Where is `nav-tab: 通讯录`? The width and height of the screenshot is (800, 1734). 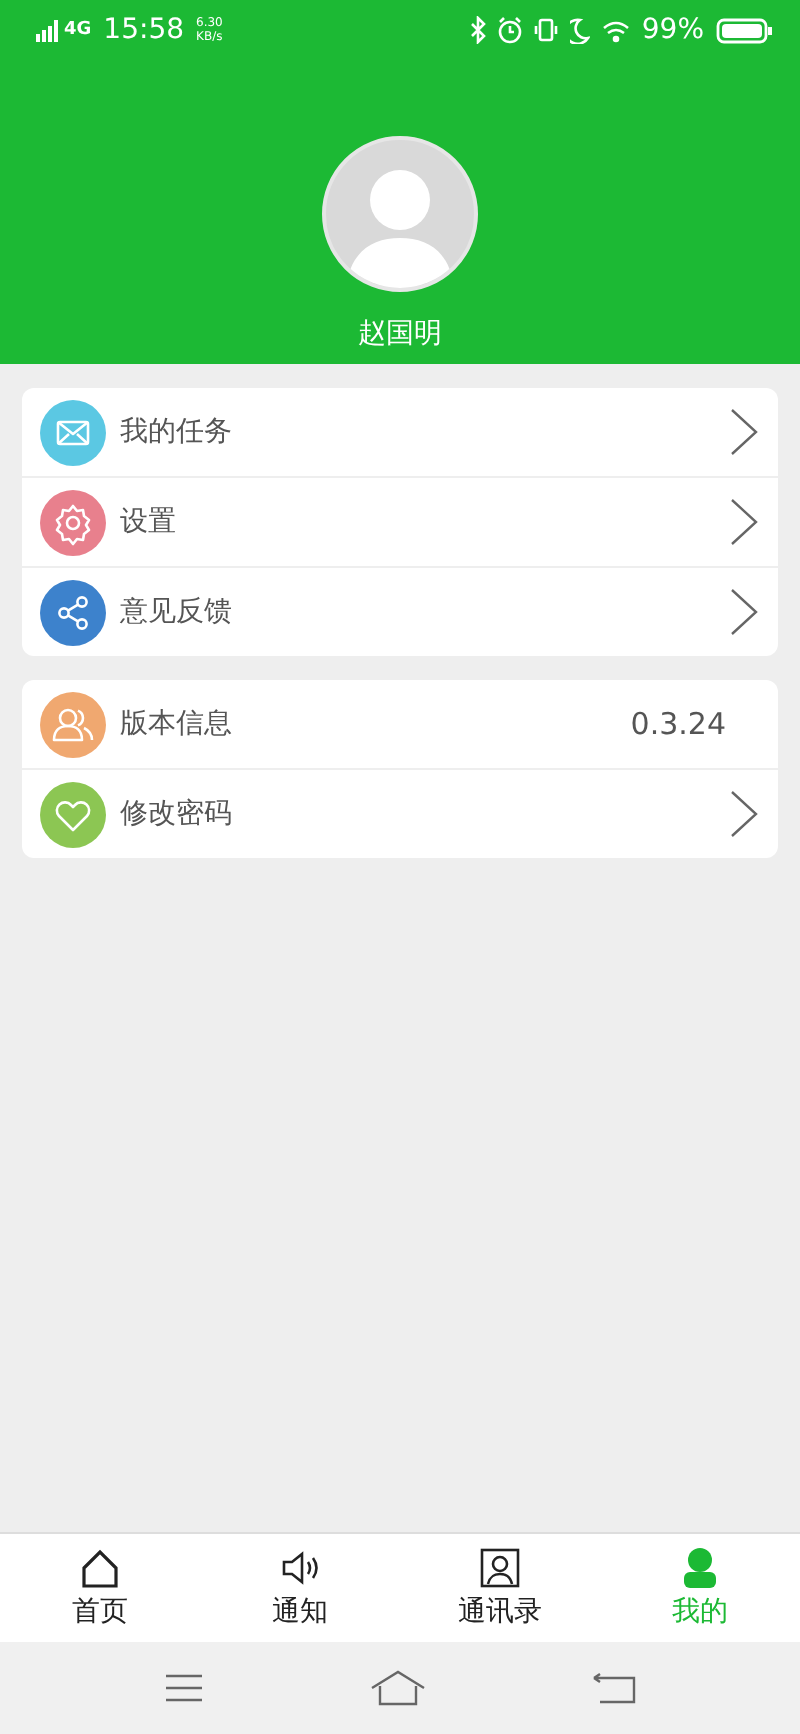
nav-tab: 通讯录 is located at coordinates (500, 1588).